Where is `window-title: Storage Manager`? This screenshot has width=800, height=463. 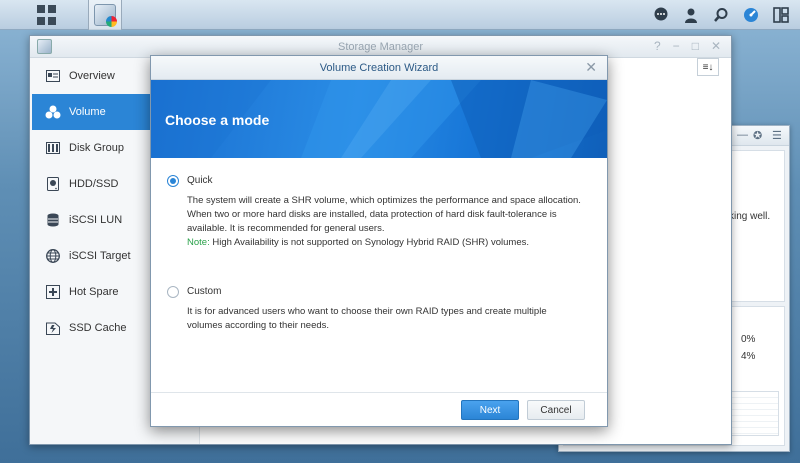 window-title: Storage Manager is located at coordinates (380, 47).